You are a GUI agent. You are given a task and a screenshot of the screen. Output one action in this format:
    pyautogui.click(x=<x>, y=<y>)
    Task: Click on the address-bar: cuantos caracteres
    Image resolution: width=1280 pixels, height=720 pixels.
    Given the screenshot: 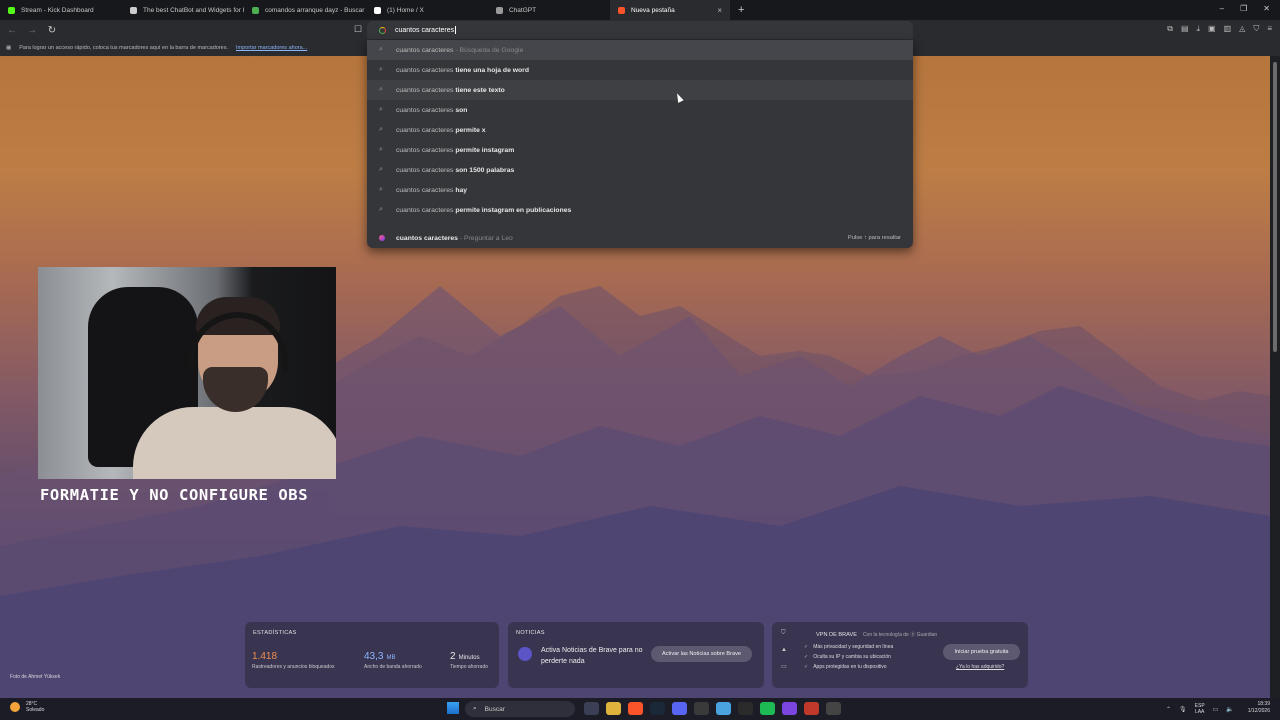 What is the action you would take?
    pyautogui.click(x=640, y=30)
    